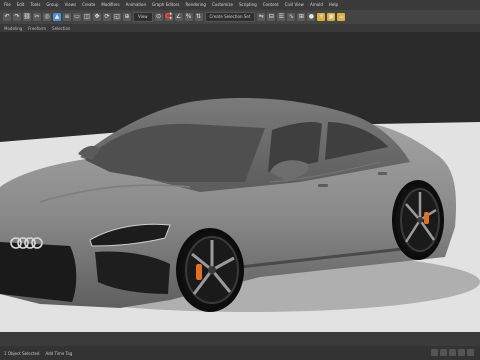  What do you see at coordinates (331, 17) in the screenshot?
I see `render-frame-icon: ▣` at bounding box center [331, 17].